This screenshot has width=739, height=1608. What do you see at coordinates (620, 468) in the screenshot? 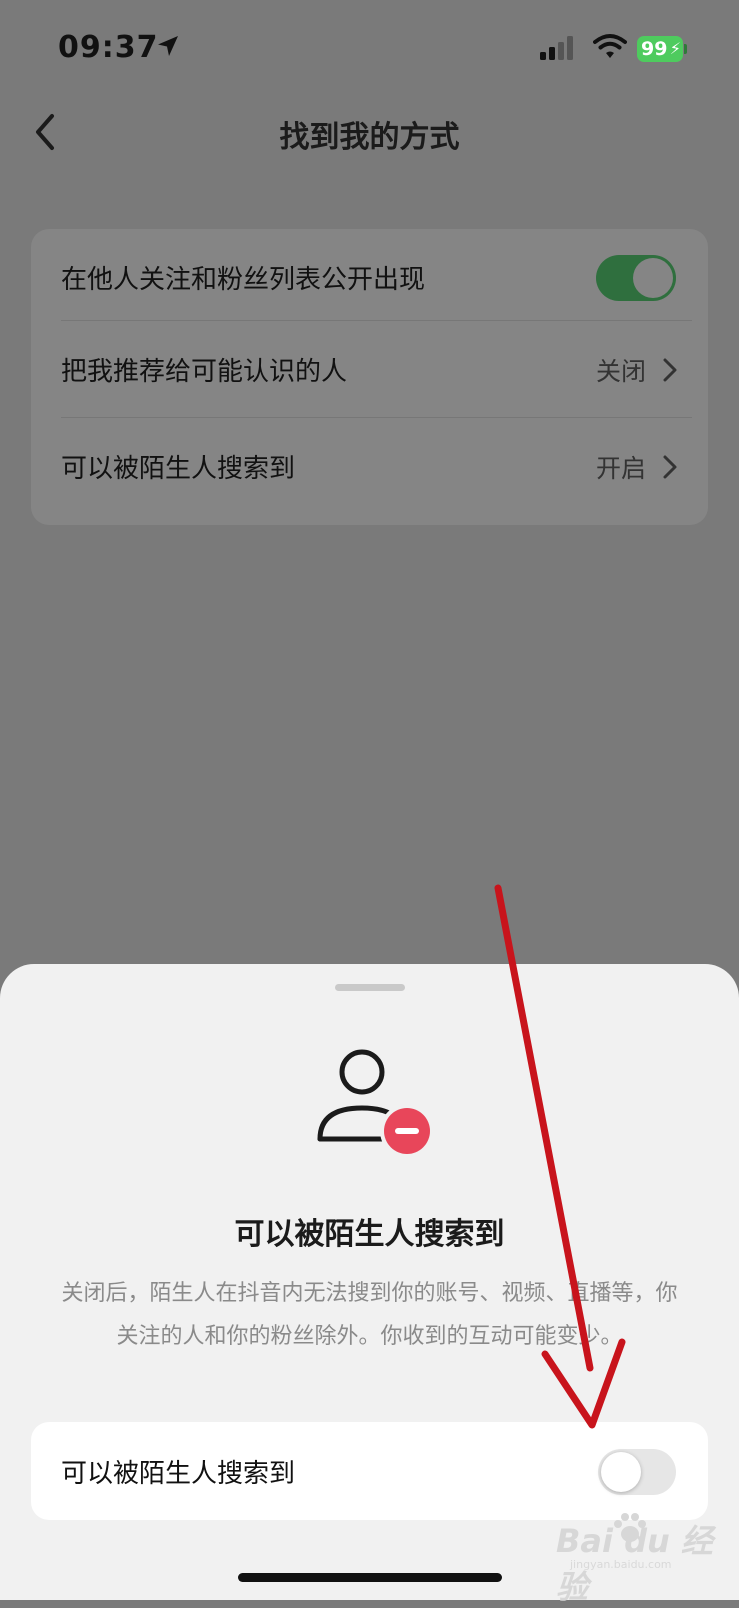
I see `settings-row-value: 开启` at bounding box center [620, 468].